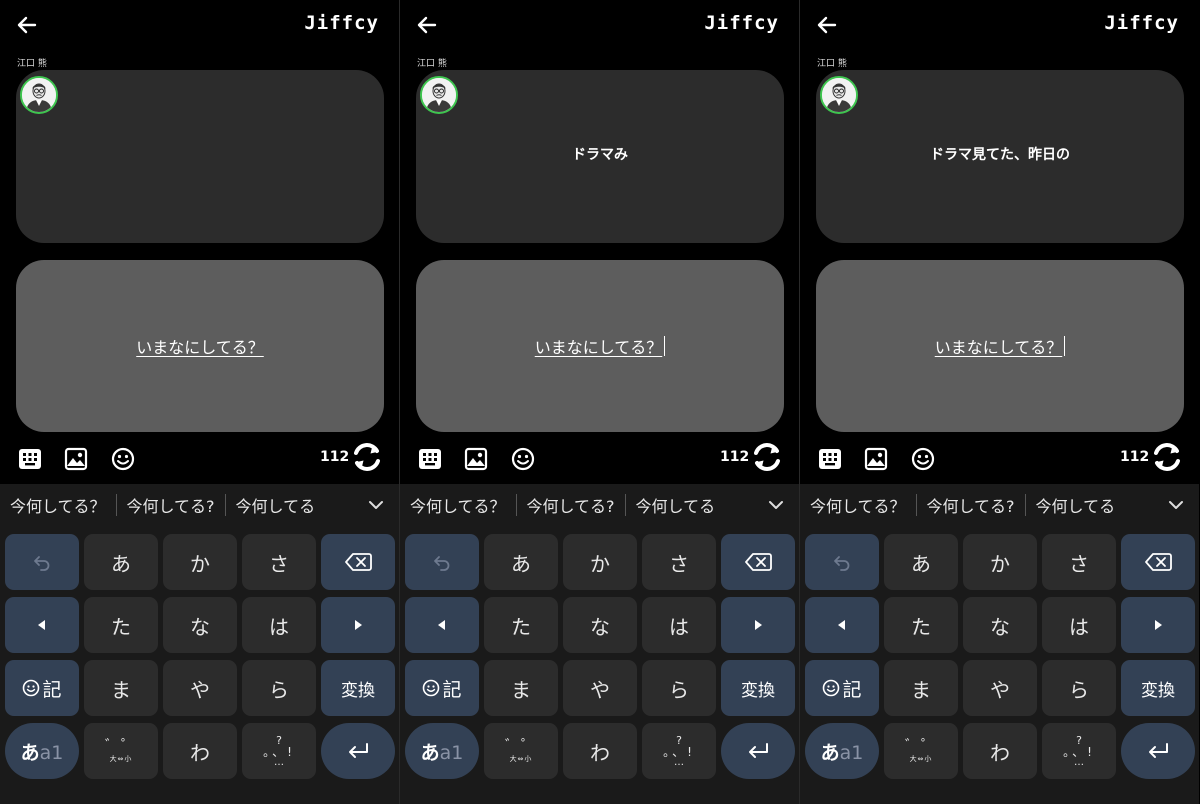  I want to click on arrow-right-icon, so click(758, 625).